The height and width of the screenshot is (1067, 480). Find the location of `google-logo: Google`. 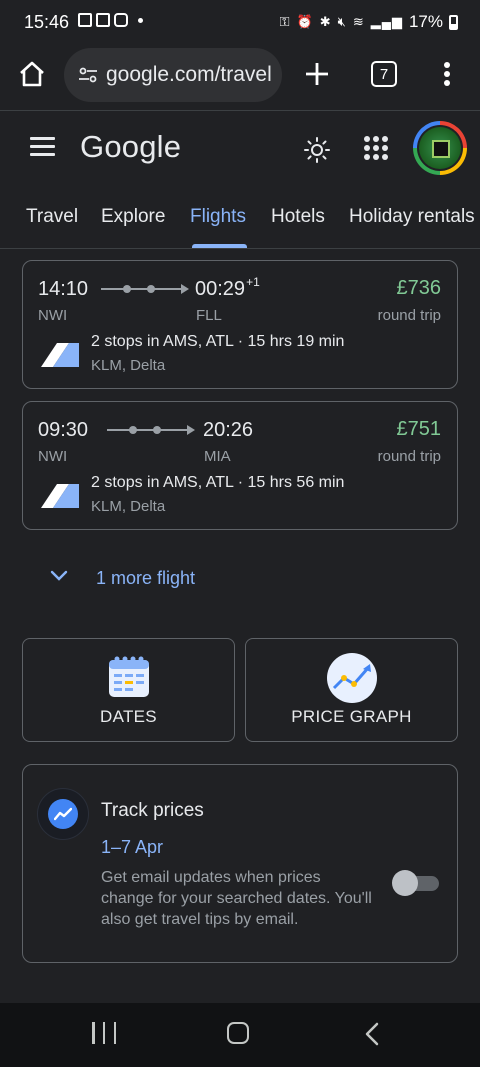

google-logo: Google is located at coordinates (130, 147).